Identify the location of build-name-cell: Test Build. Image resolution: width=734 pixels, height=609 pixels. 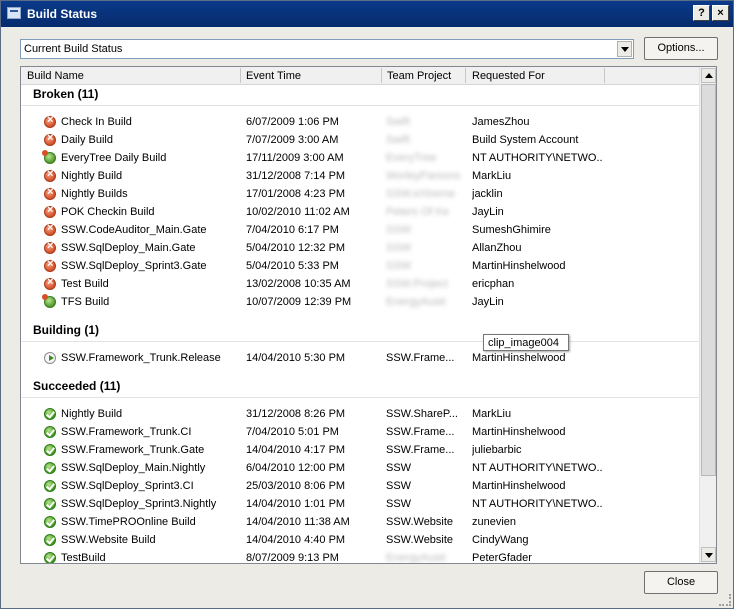
(85, 284).